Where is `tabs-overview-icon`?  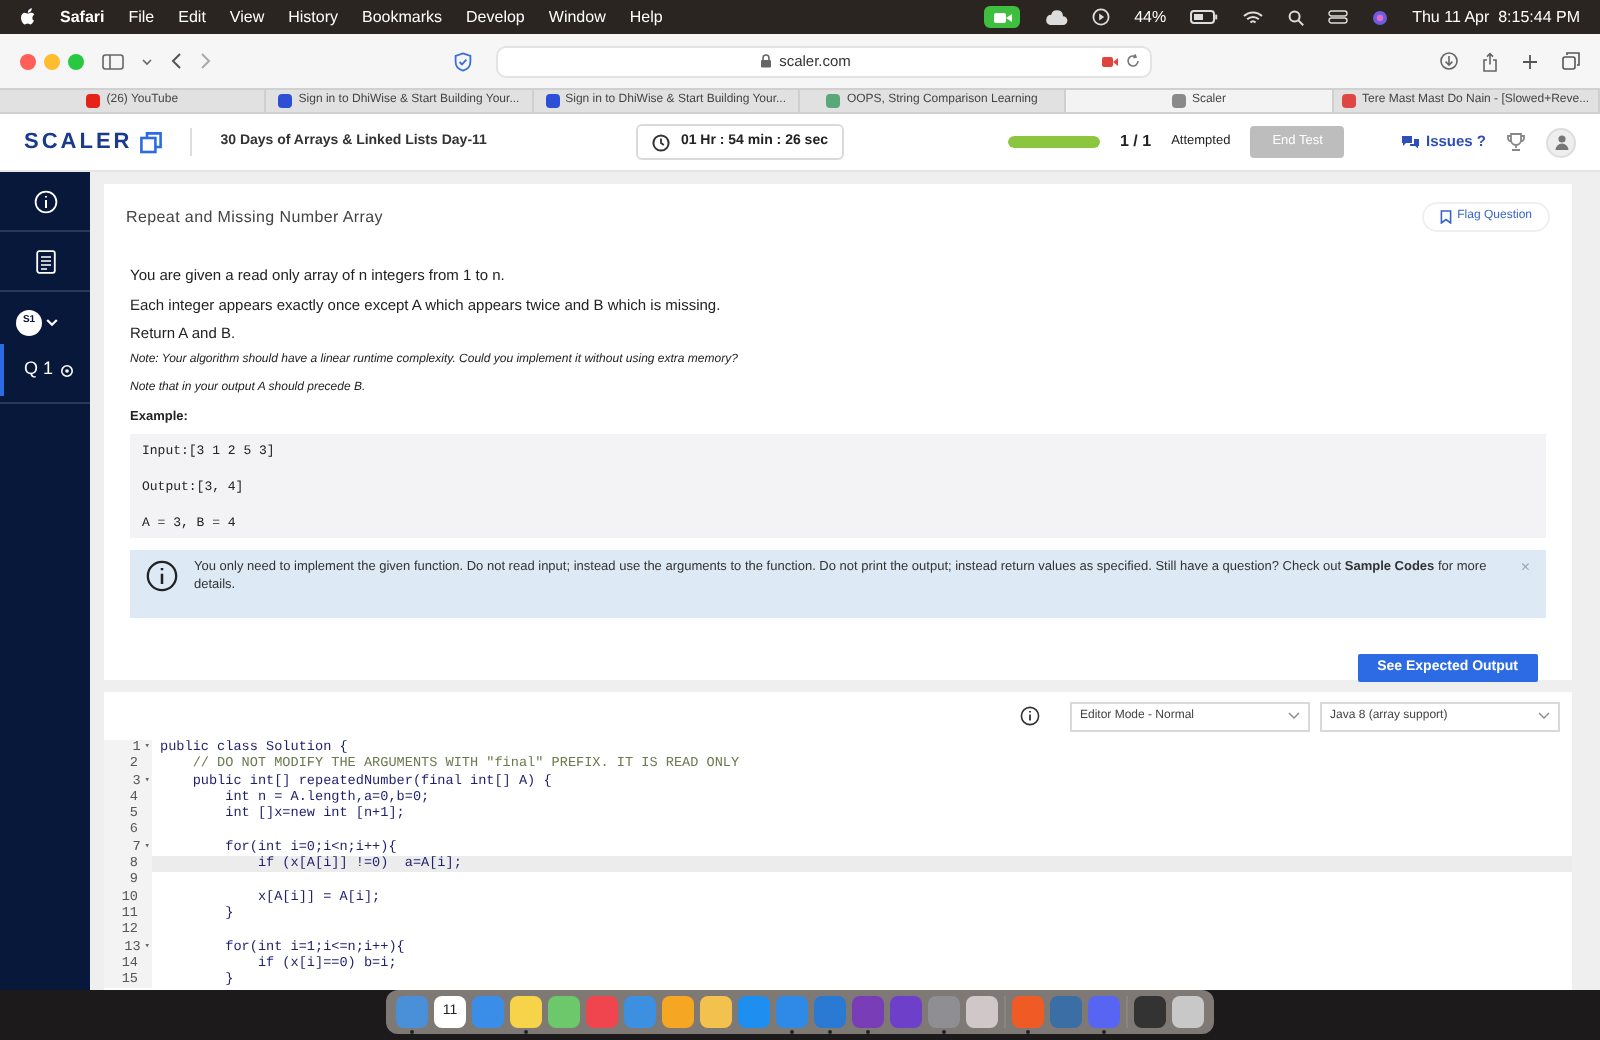
tabs-overview-icon is located at coordinates (1571, 61).